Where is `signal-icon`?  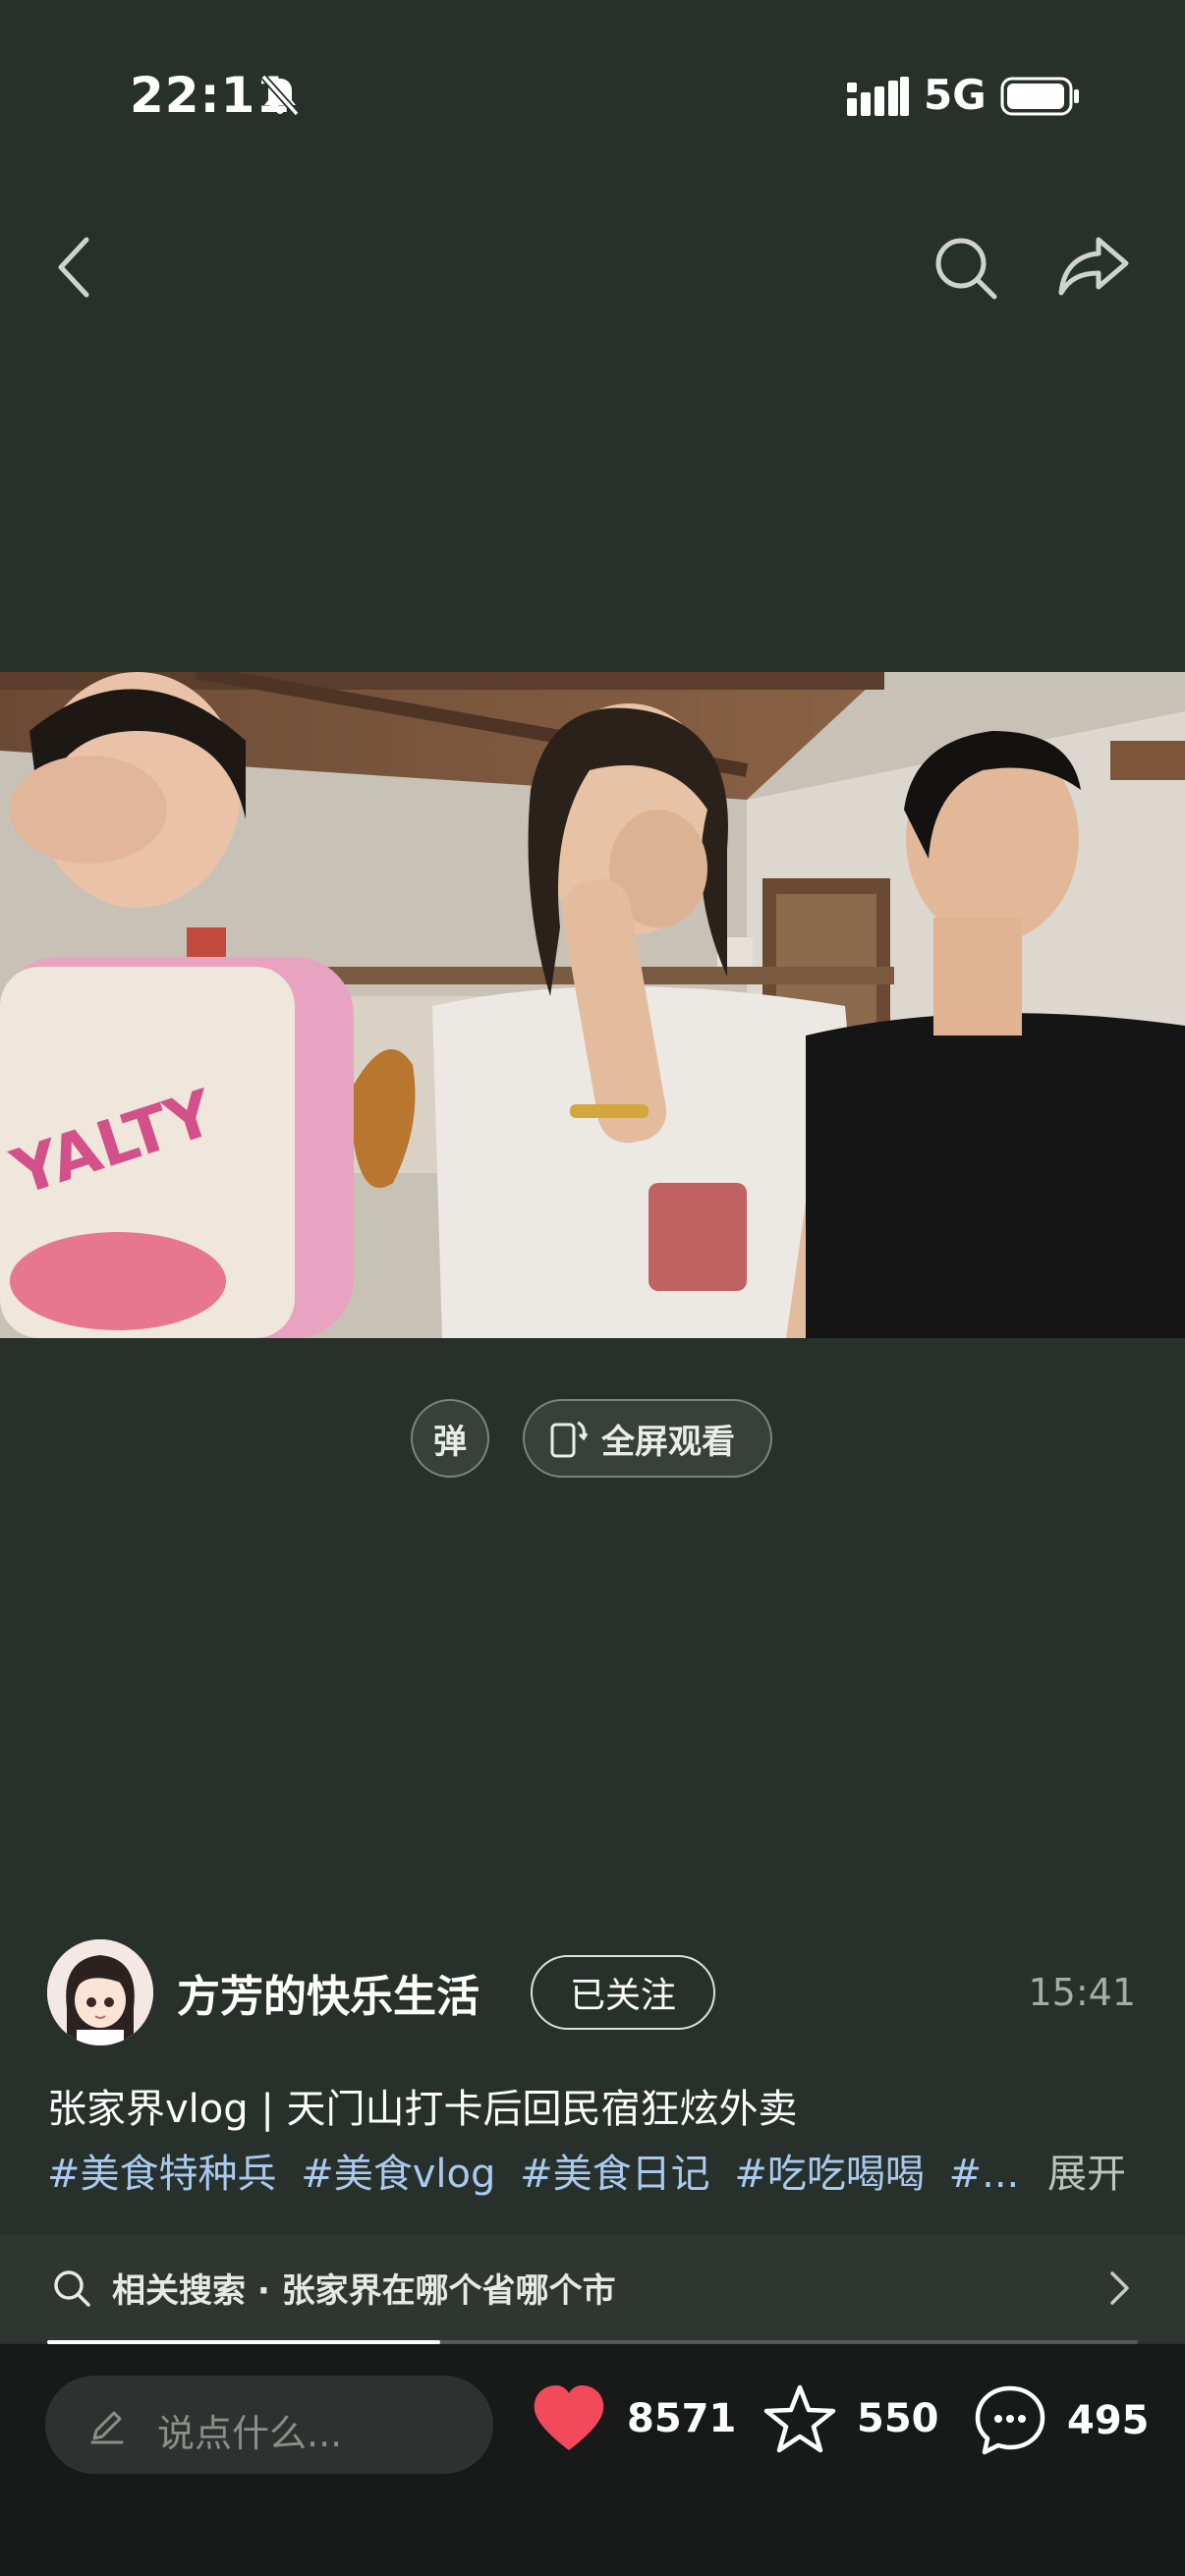
signal-icon is located at coordinates (878, 96).